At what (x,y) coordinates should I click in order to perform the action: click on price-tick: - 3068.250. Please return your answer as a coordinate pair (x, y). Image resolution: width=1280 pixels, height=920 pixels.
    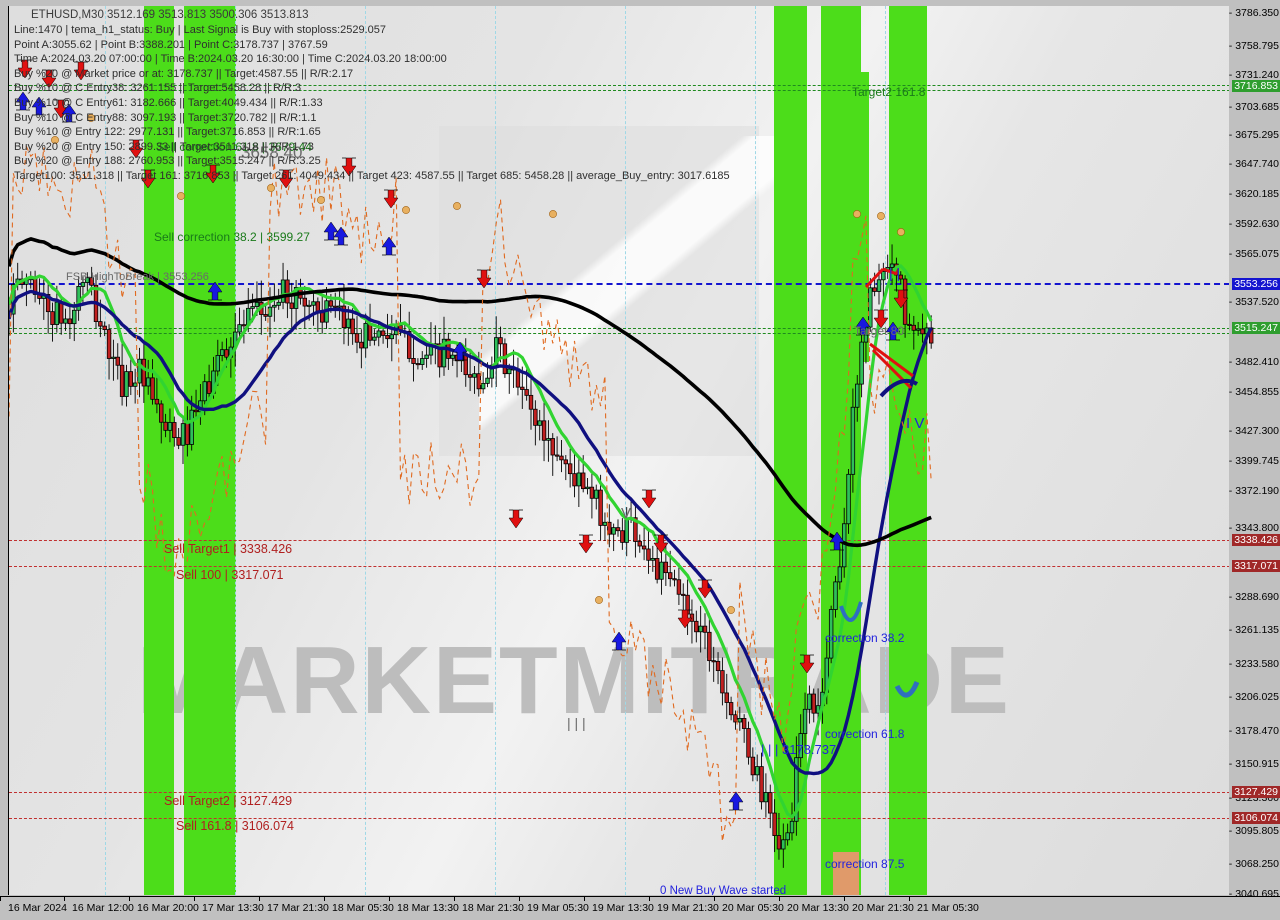
    Looking at the image, I should click on (1253, 864).